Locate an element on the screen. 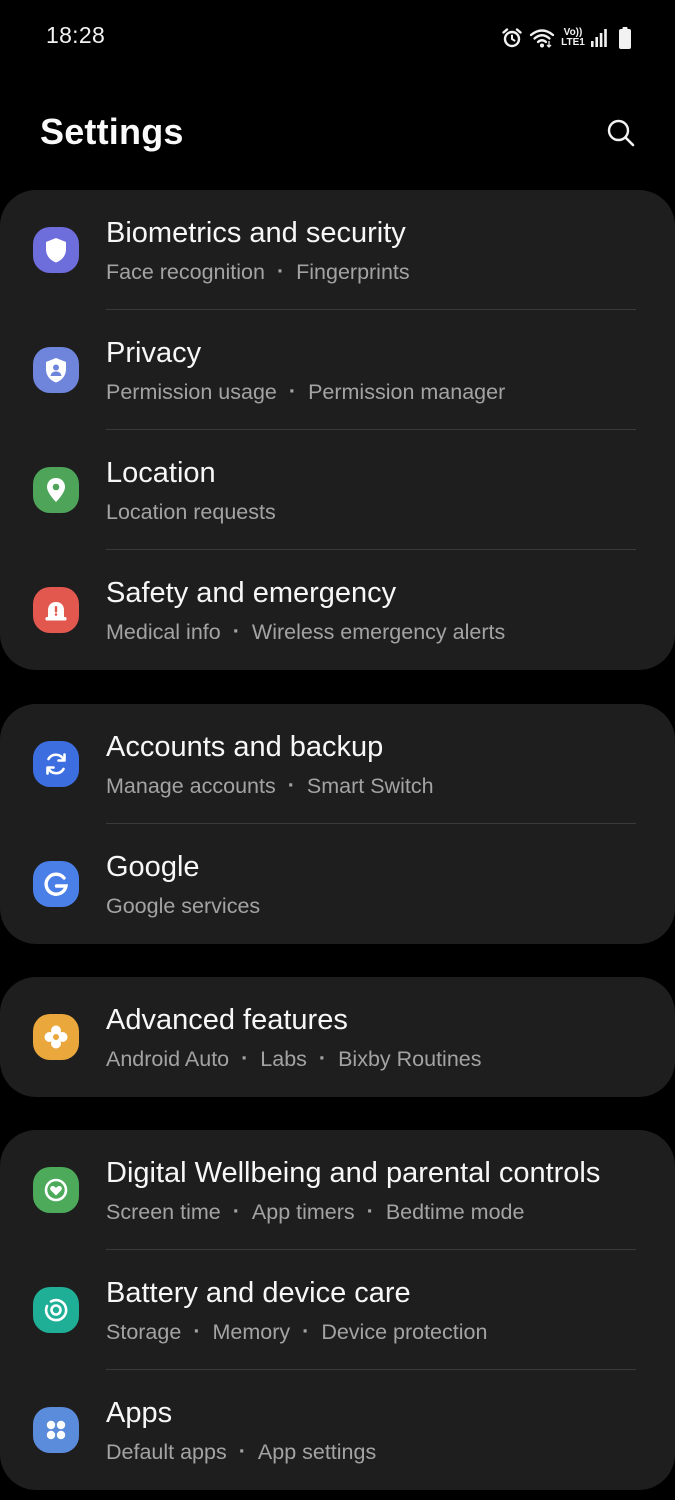  shield-icon is located at coordinates (56, 250).